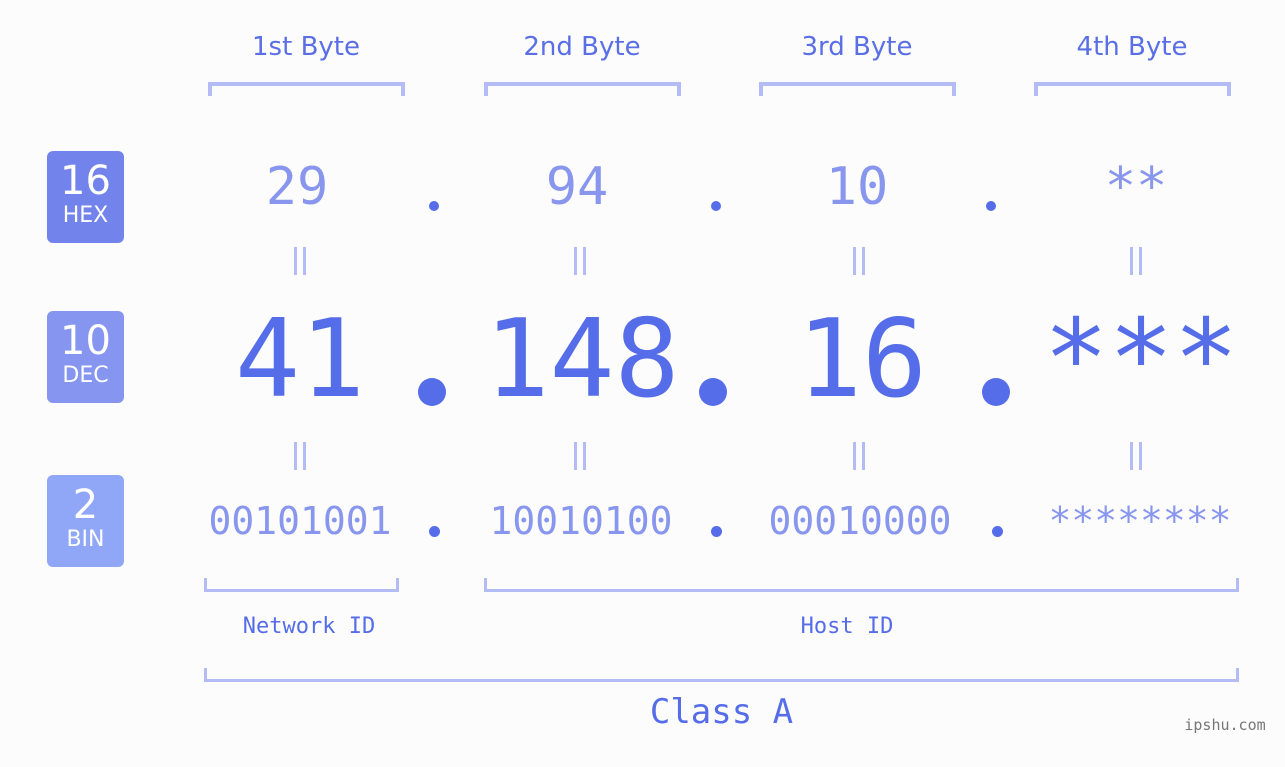 This screenshot has width=1285, height=767. I want to click on hex-badge: 16 HEX, so click(85, 197).